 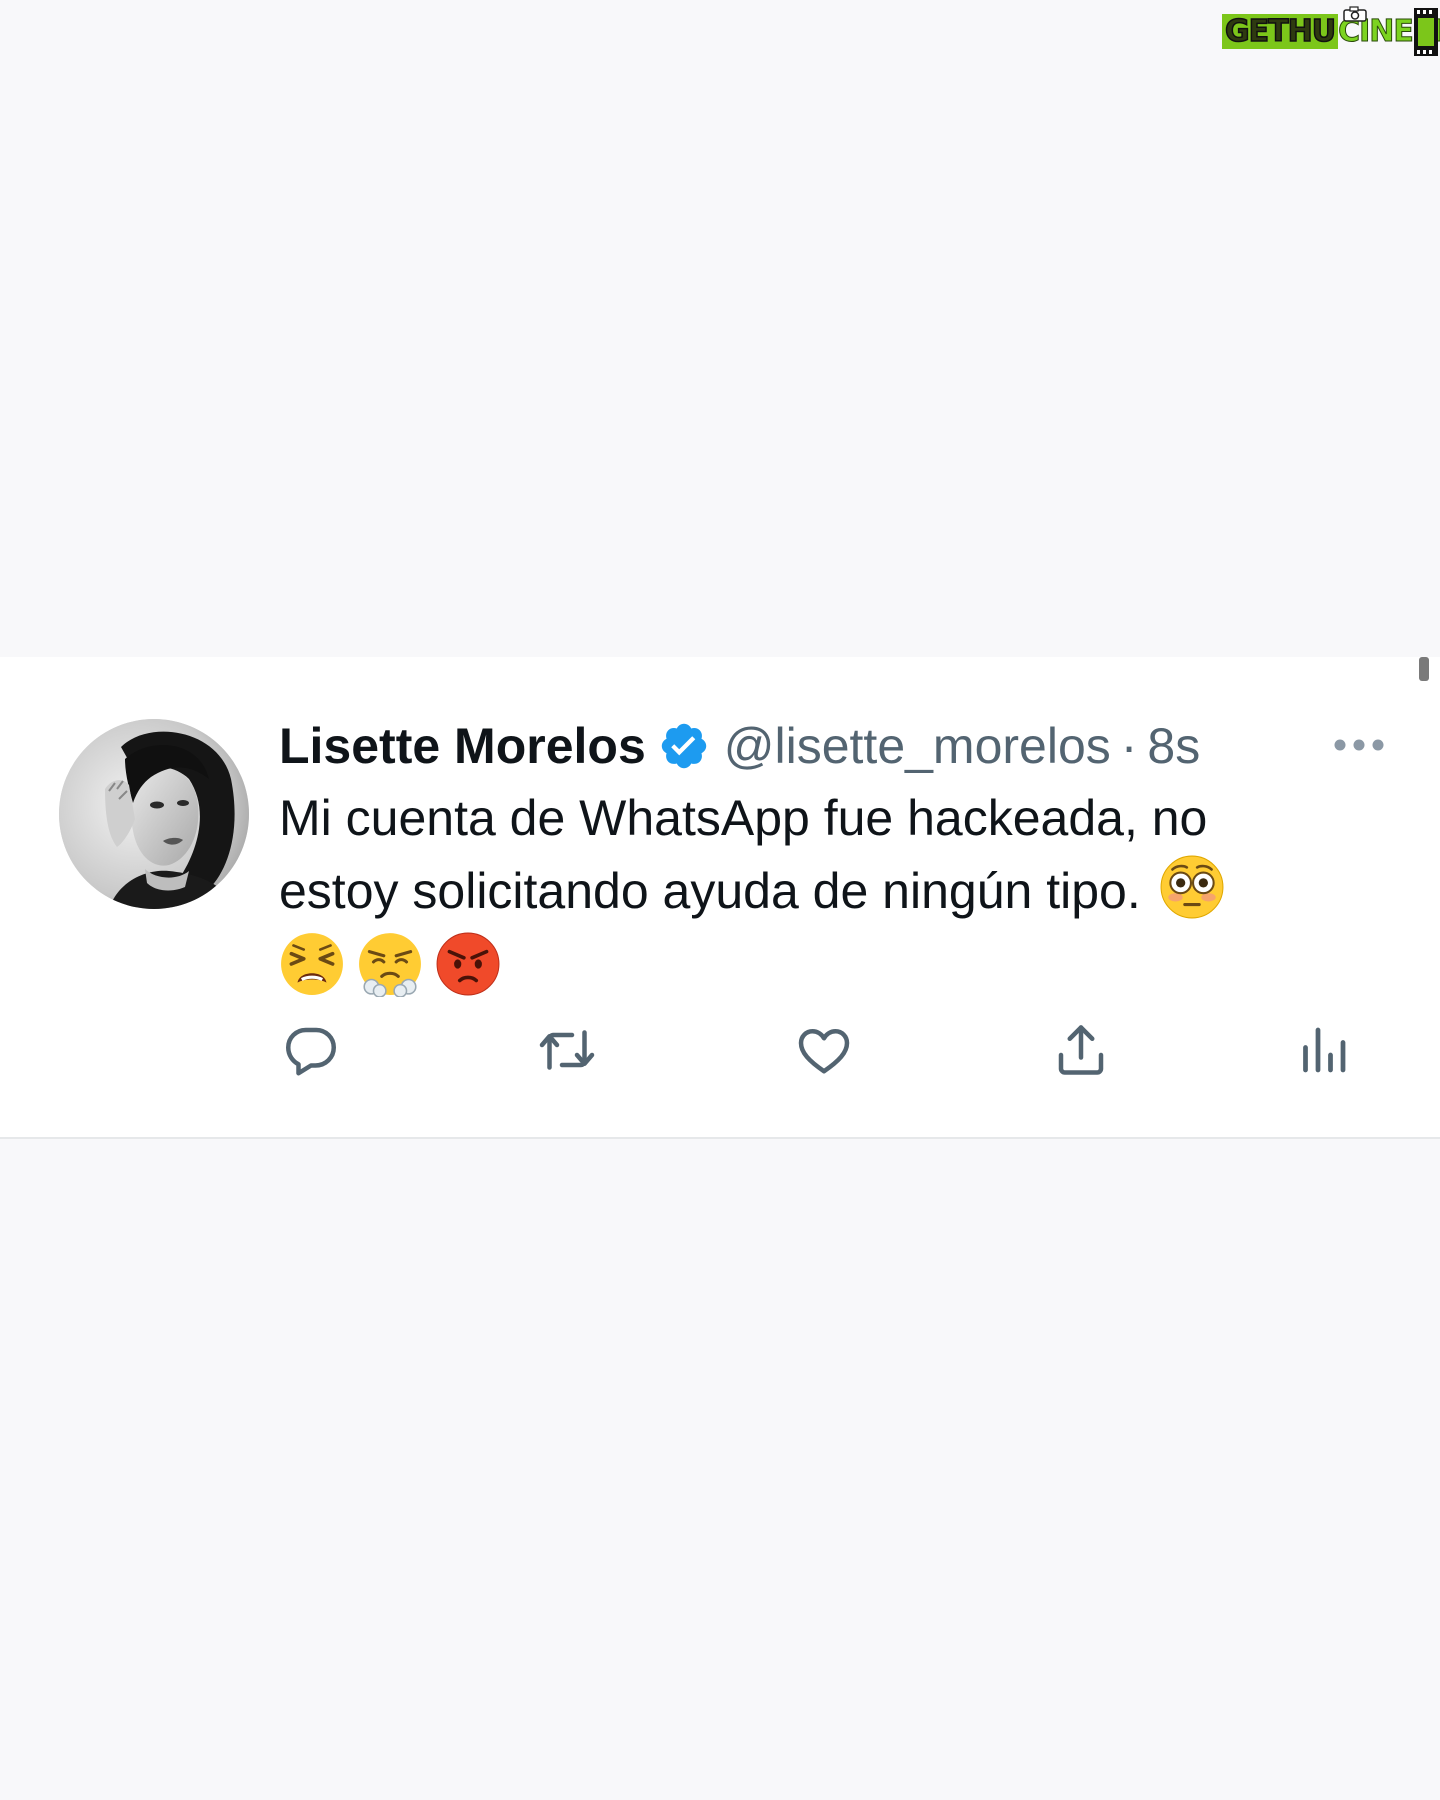 I want to click on scrollbar-thumb, so click(x=1424, y=669).